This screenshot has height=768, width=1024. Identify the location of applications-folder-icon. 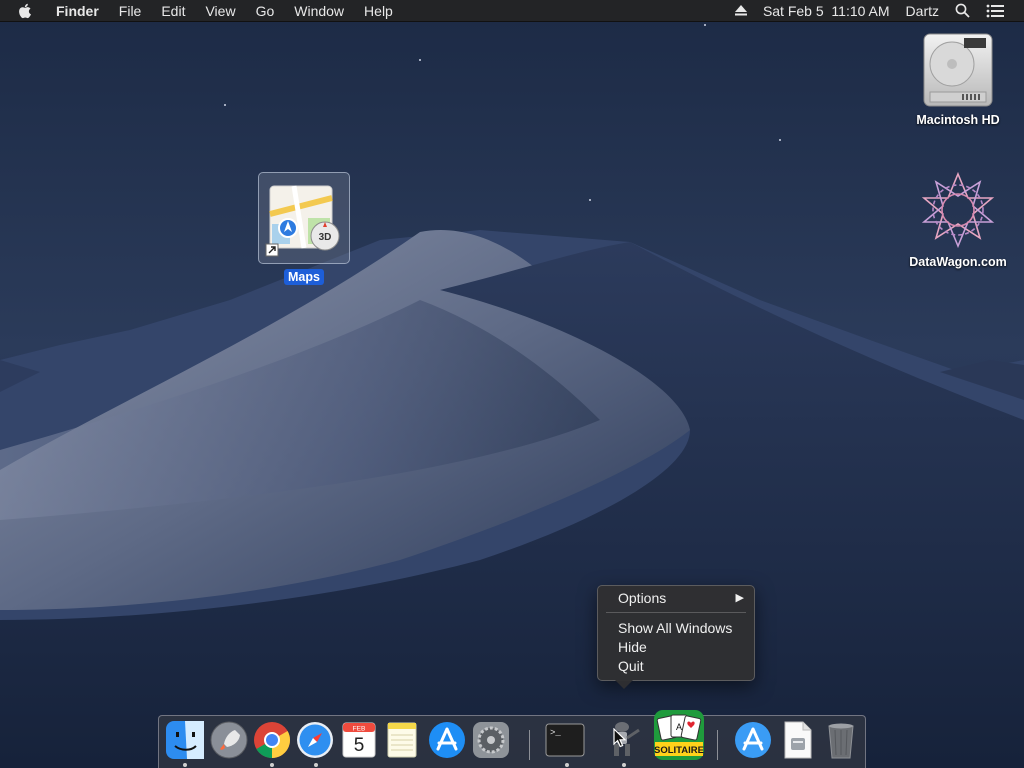
(753, 740).